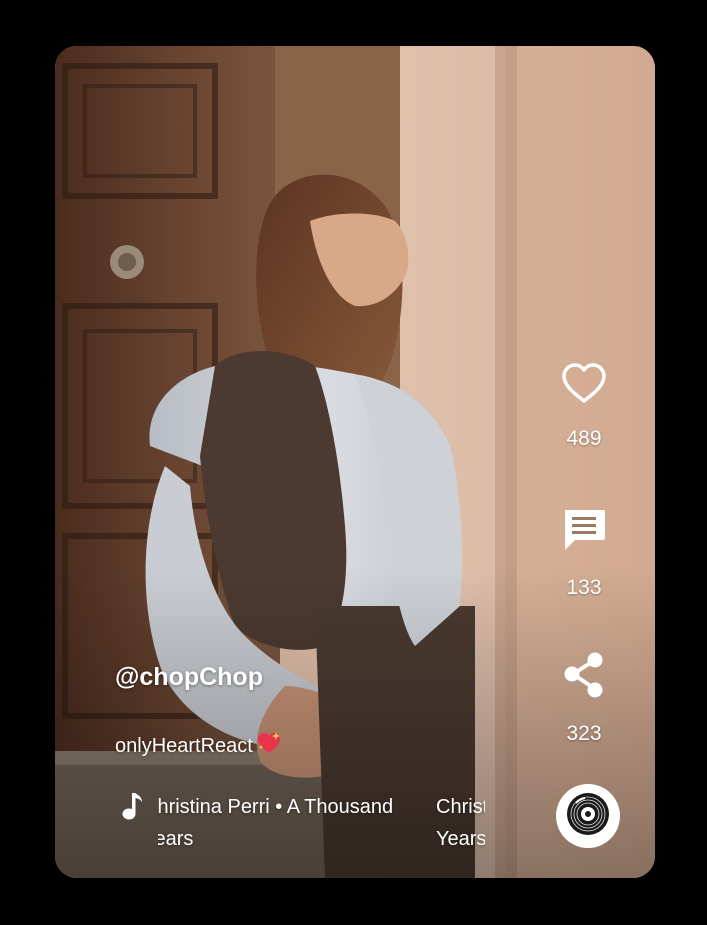 The image size is (707, 925). I want to click on heart-outline-icon, so click(584, 383).